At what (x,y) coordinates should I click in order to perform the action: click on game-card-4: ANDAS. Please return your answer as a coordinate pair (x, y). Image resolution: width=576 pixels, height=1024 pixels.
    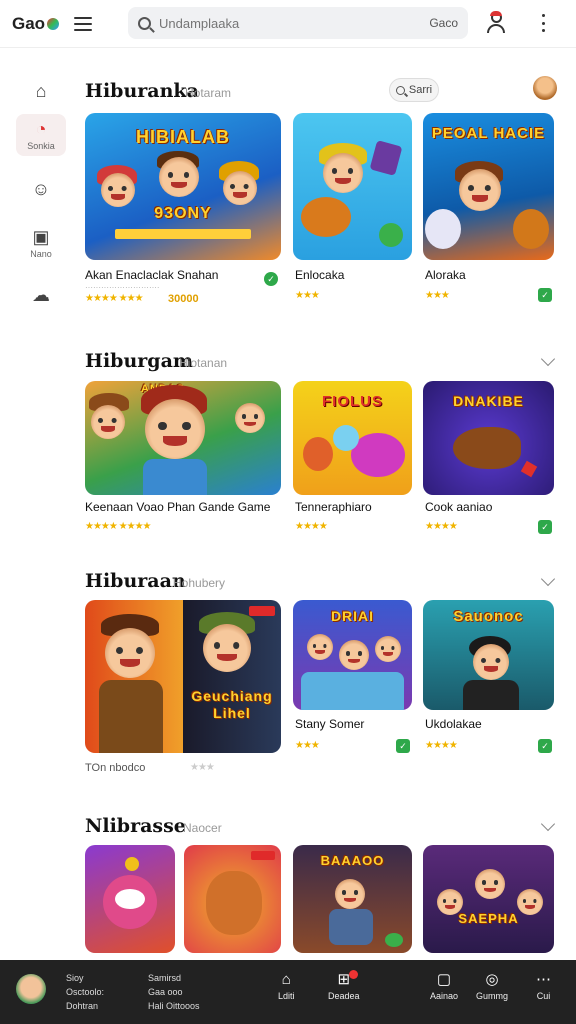
    Looking at the image, I should click on (183, 438).